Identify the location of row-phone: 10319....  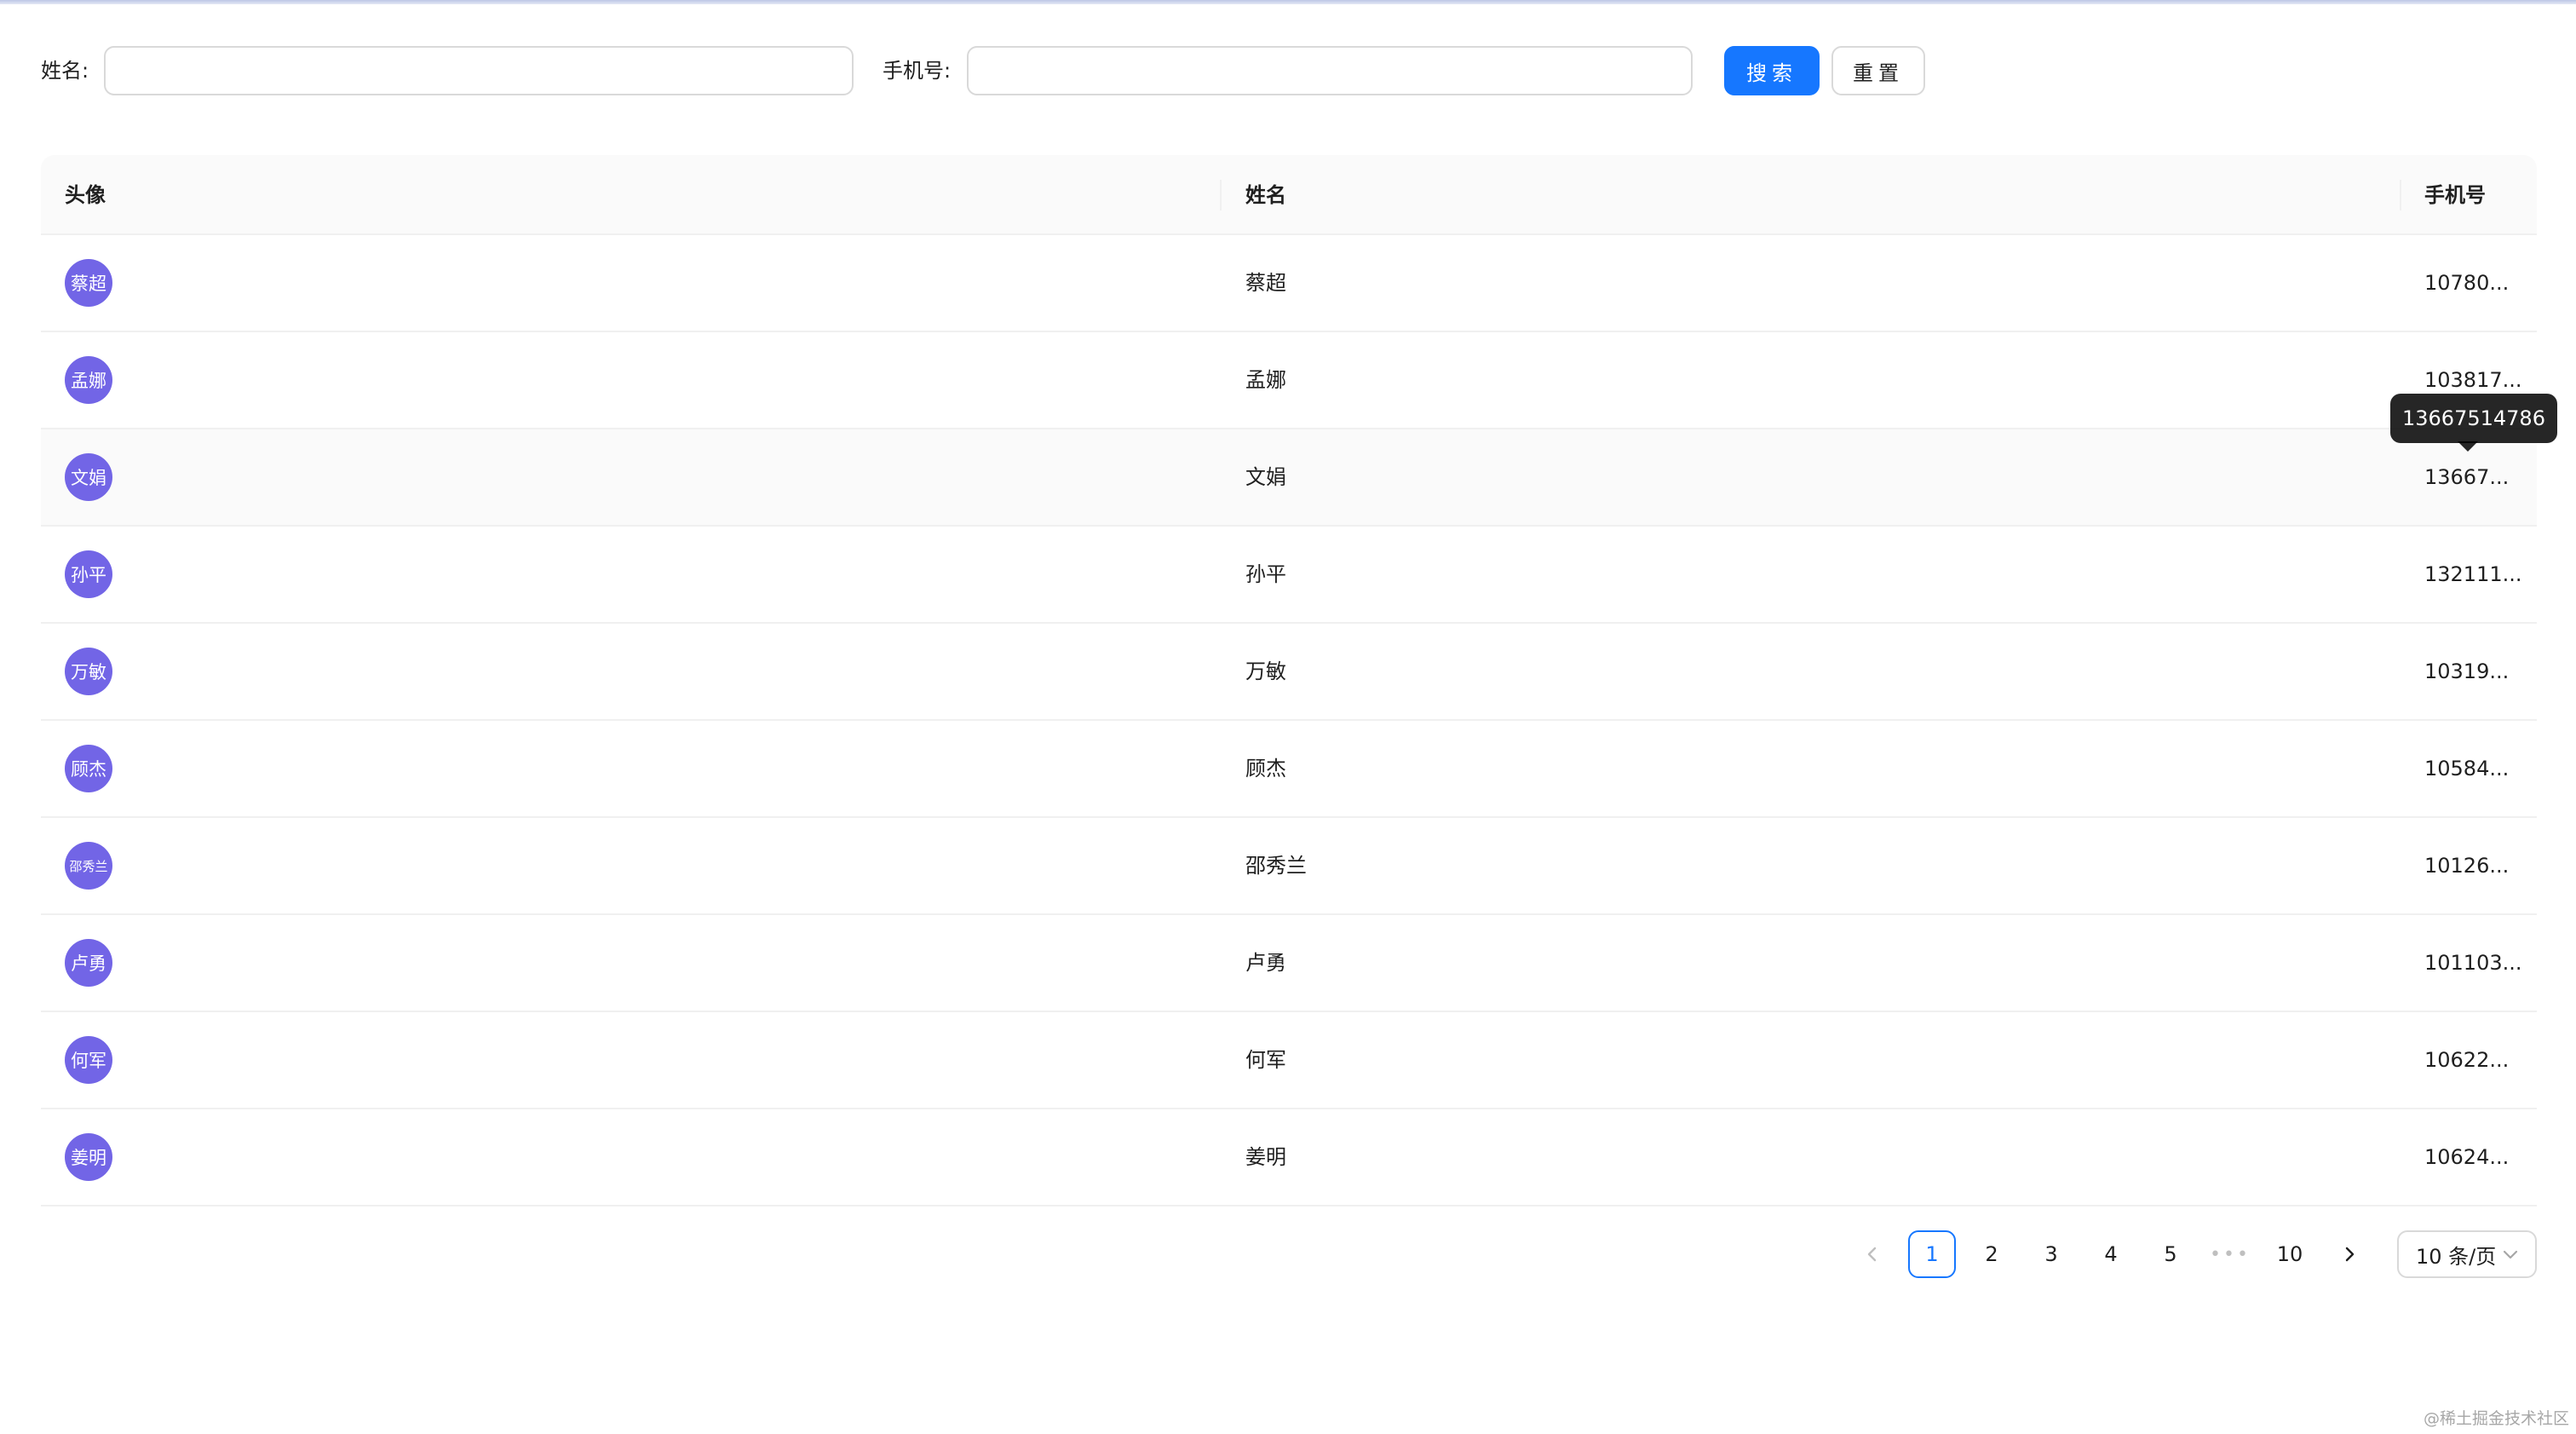
(2466, 671).